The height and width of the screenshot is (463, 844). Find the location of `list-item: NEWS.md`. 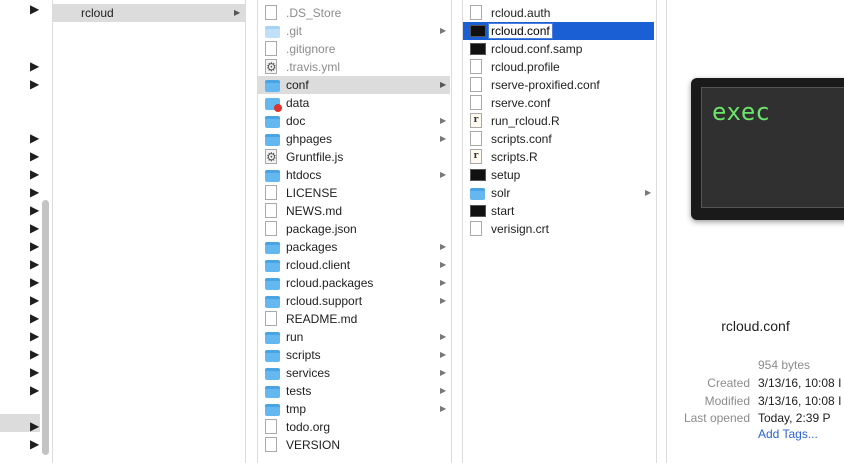

list-item: NEWS.md is located at coordinates (354, 211).